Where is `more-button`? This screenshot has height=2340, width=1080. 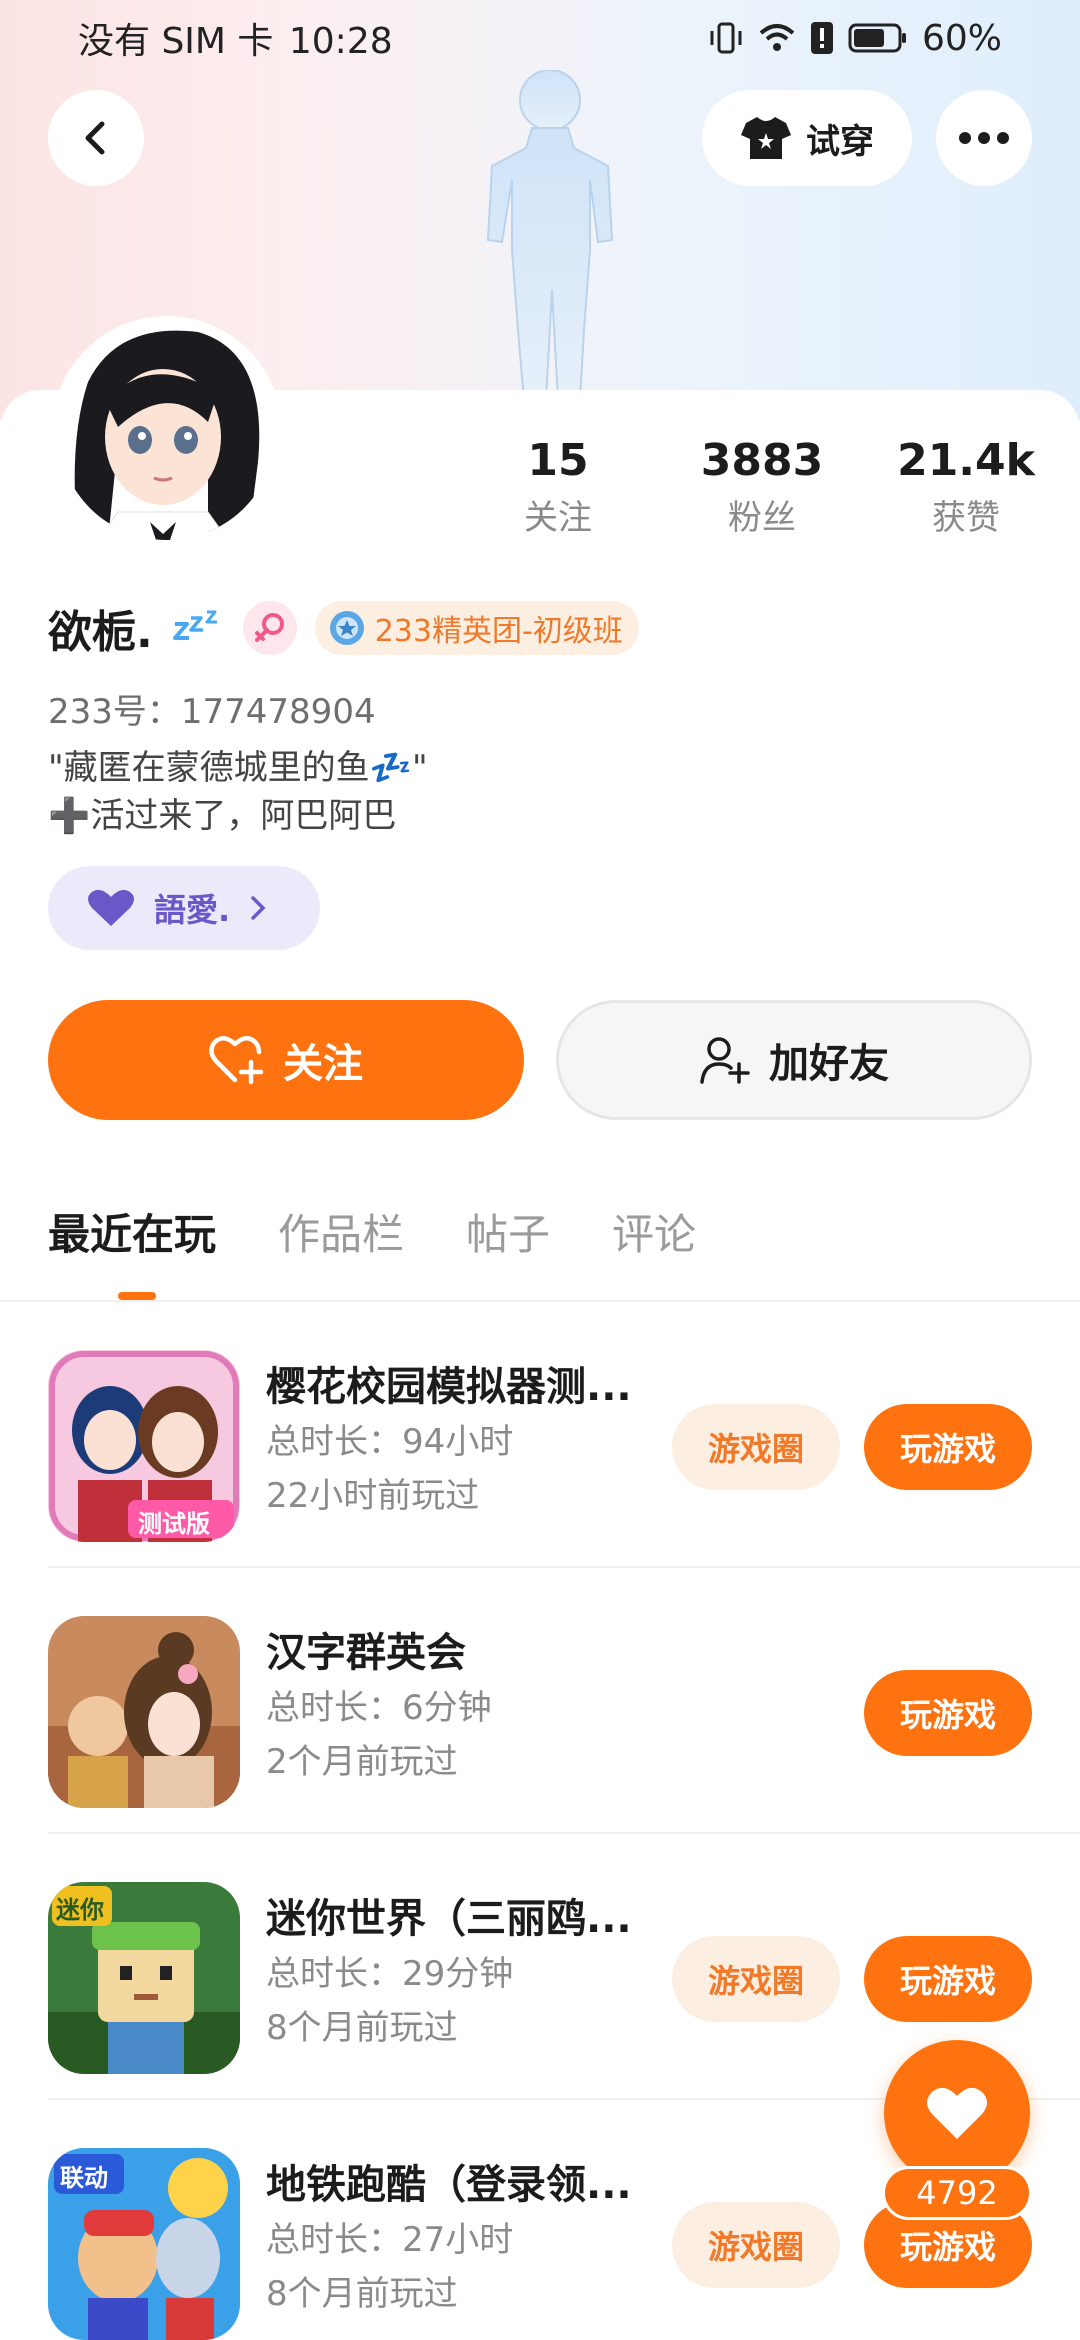
more-button is located at coordinates (984, 138).